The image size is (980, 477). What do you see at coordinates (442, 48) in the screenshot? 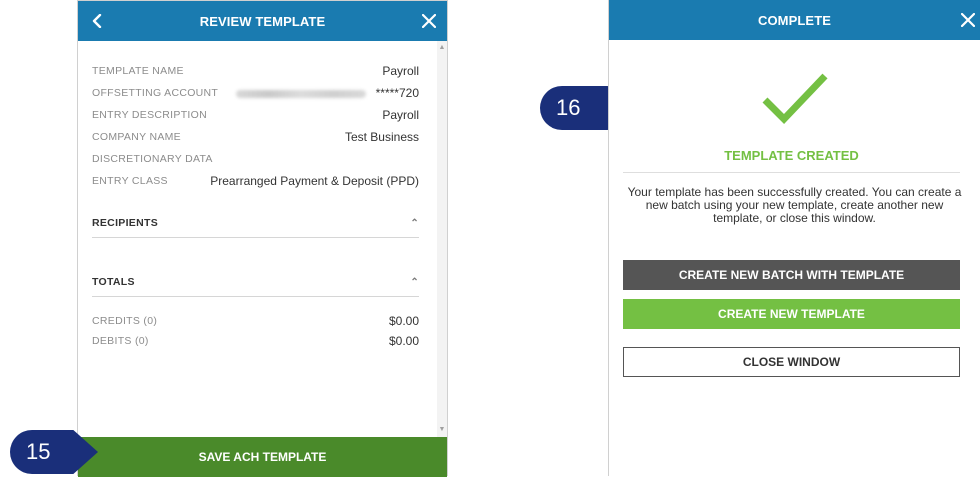
I see `scroll-up-arrow-icon: ▲` at bounding box center [442, 48].